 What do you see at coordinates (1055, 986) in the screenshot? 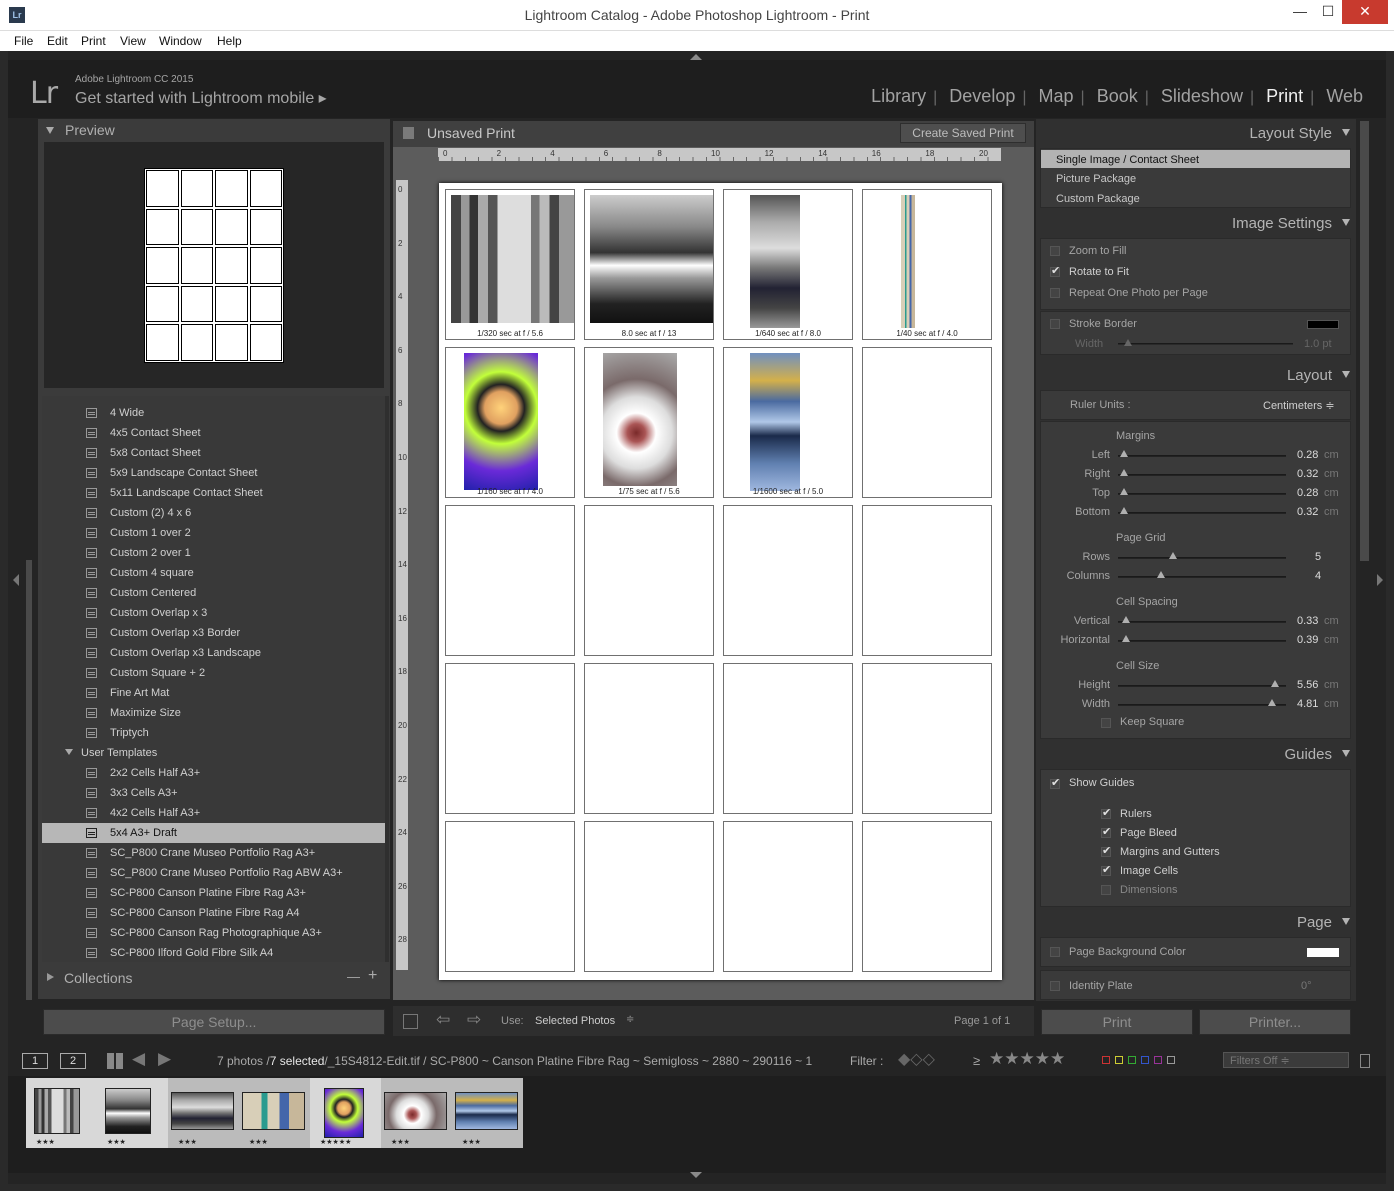
I see `identity-plate-checkbox` at bounding box center [1055, 986].